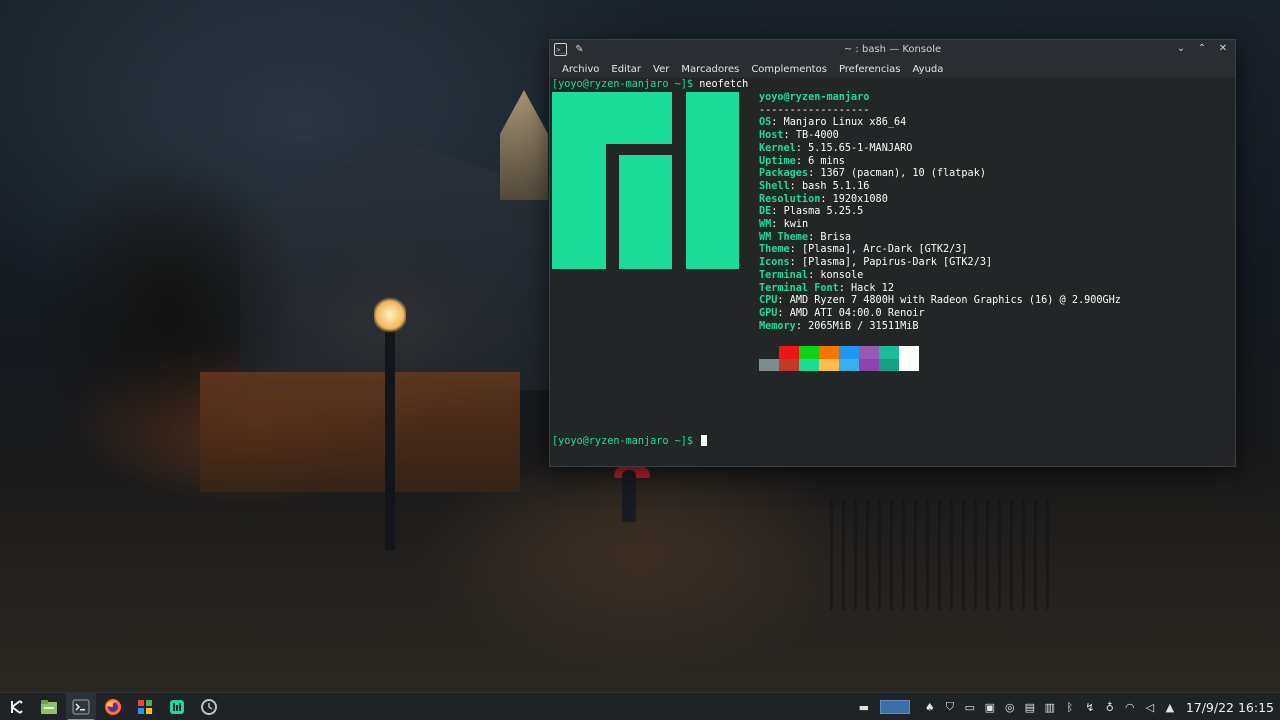 This screenshot has width=1280, height=720. Describe the element at coordinates (826, 161) in the screenshot. I see `info-value: 6 mins` at that location.